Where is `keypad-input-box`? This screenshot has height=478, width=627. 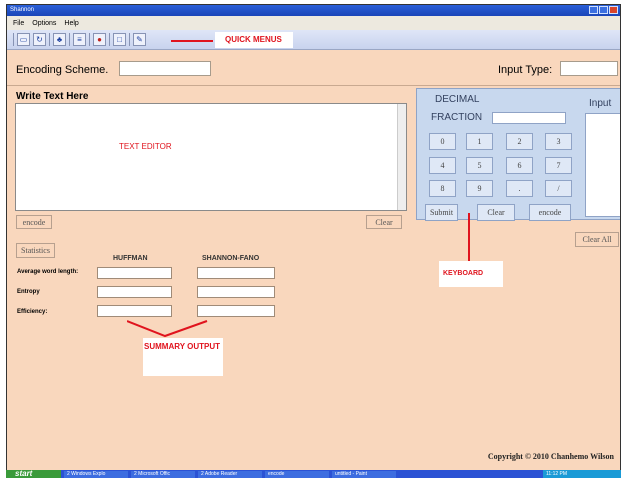 keypad-input-box is located at coordinates (602, 165).